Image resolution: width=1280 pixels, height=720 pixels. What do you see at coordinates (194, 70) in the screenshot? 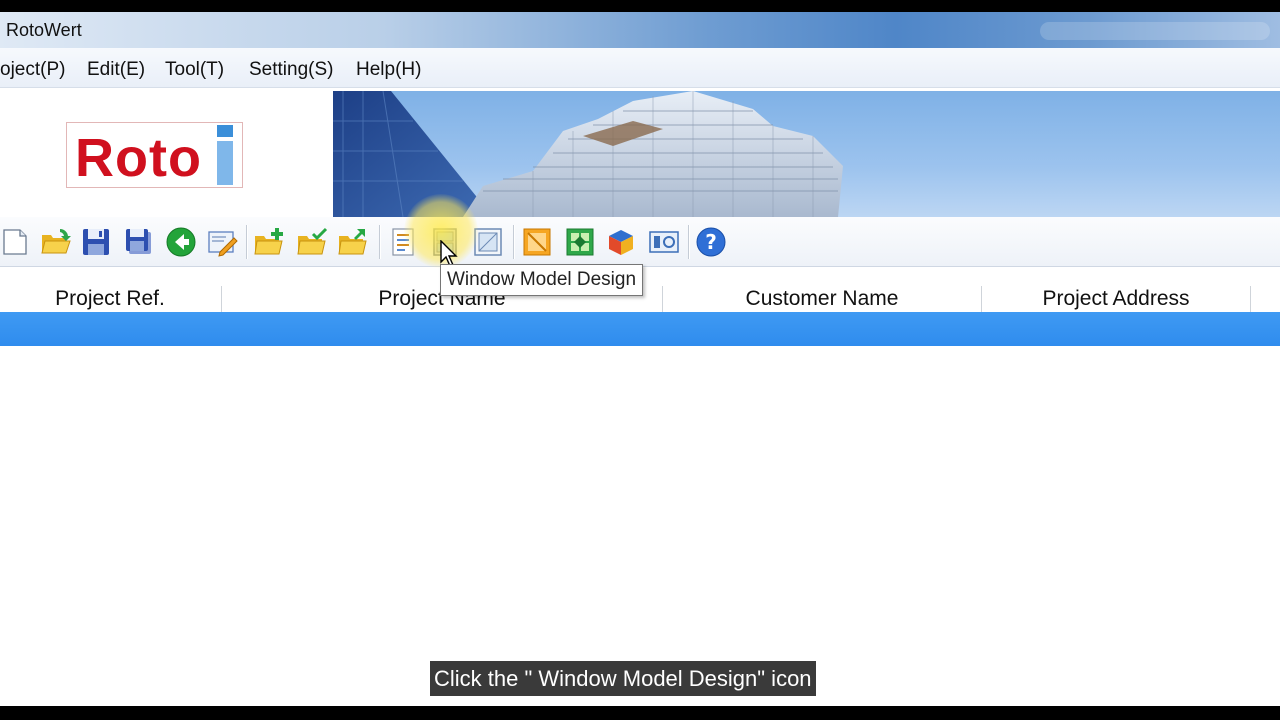
I see `menu-tool: Tool(T)` at bounding box center [194, 70].